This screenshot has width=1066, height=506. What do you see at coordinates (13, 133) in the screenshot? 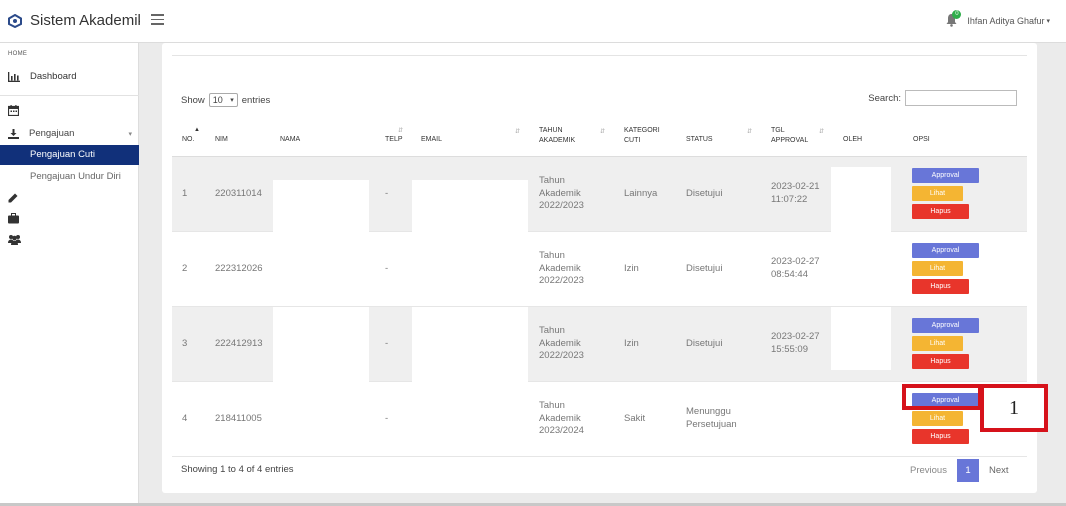
I see `download-icon` at bounding box center [13, 133].